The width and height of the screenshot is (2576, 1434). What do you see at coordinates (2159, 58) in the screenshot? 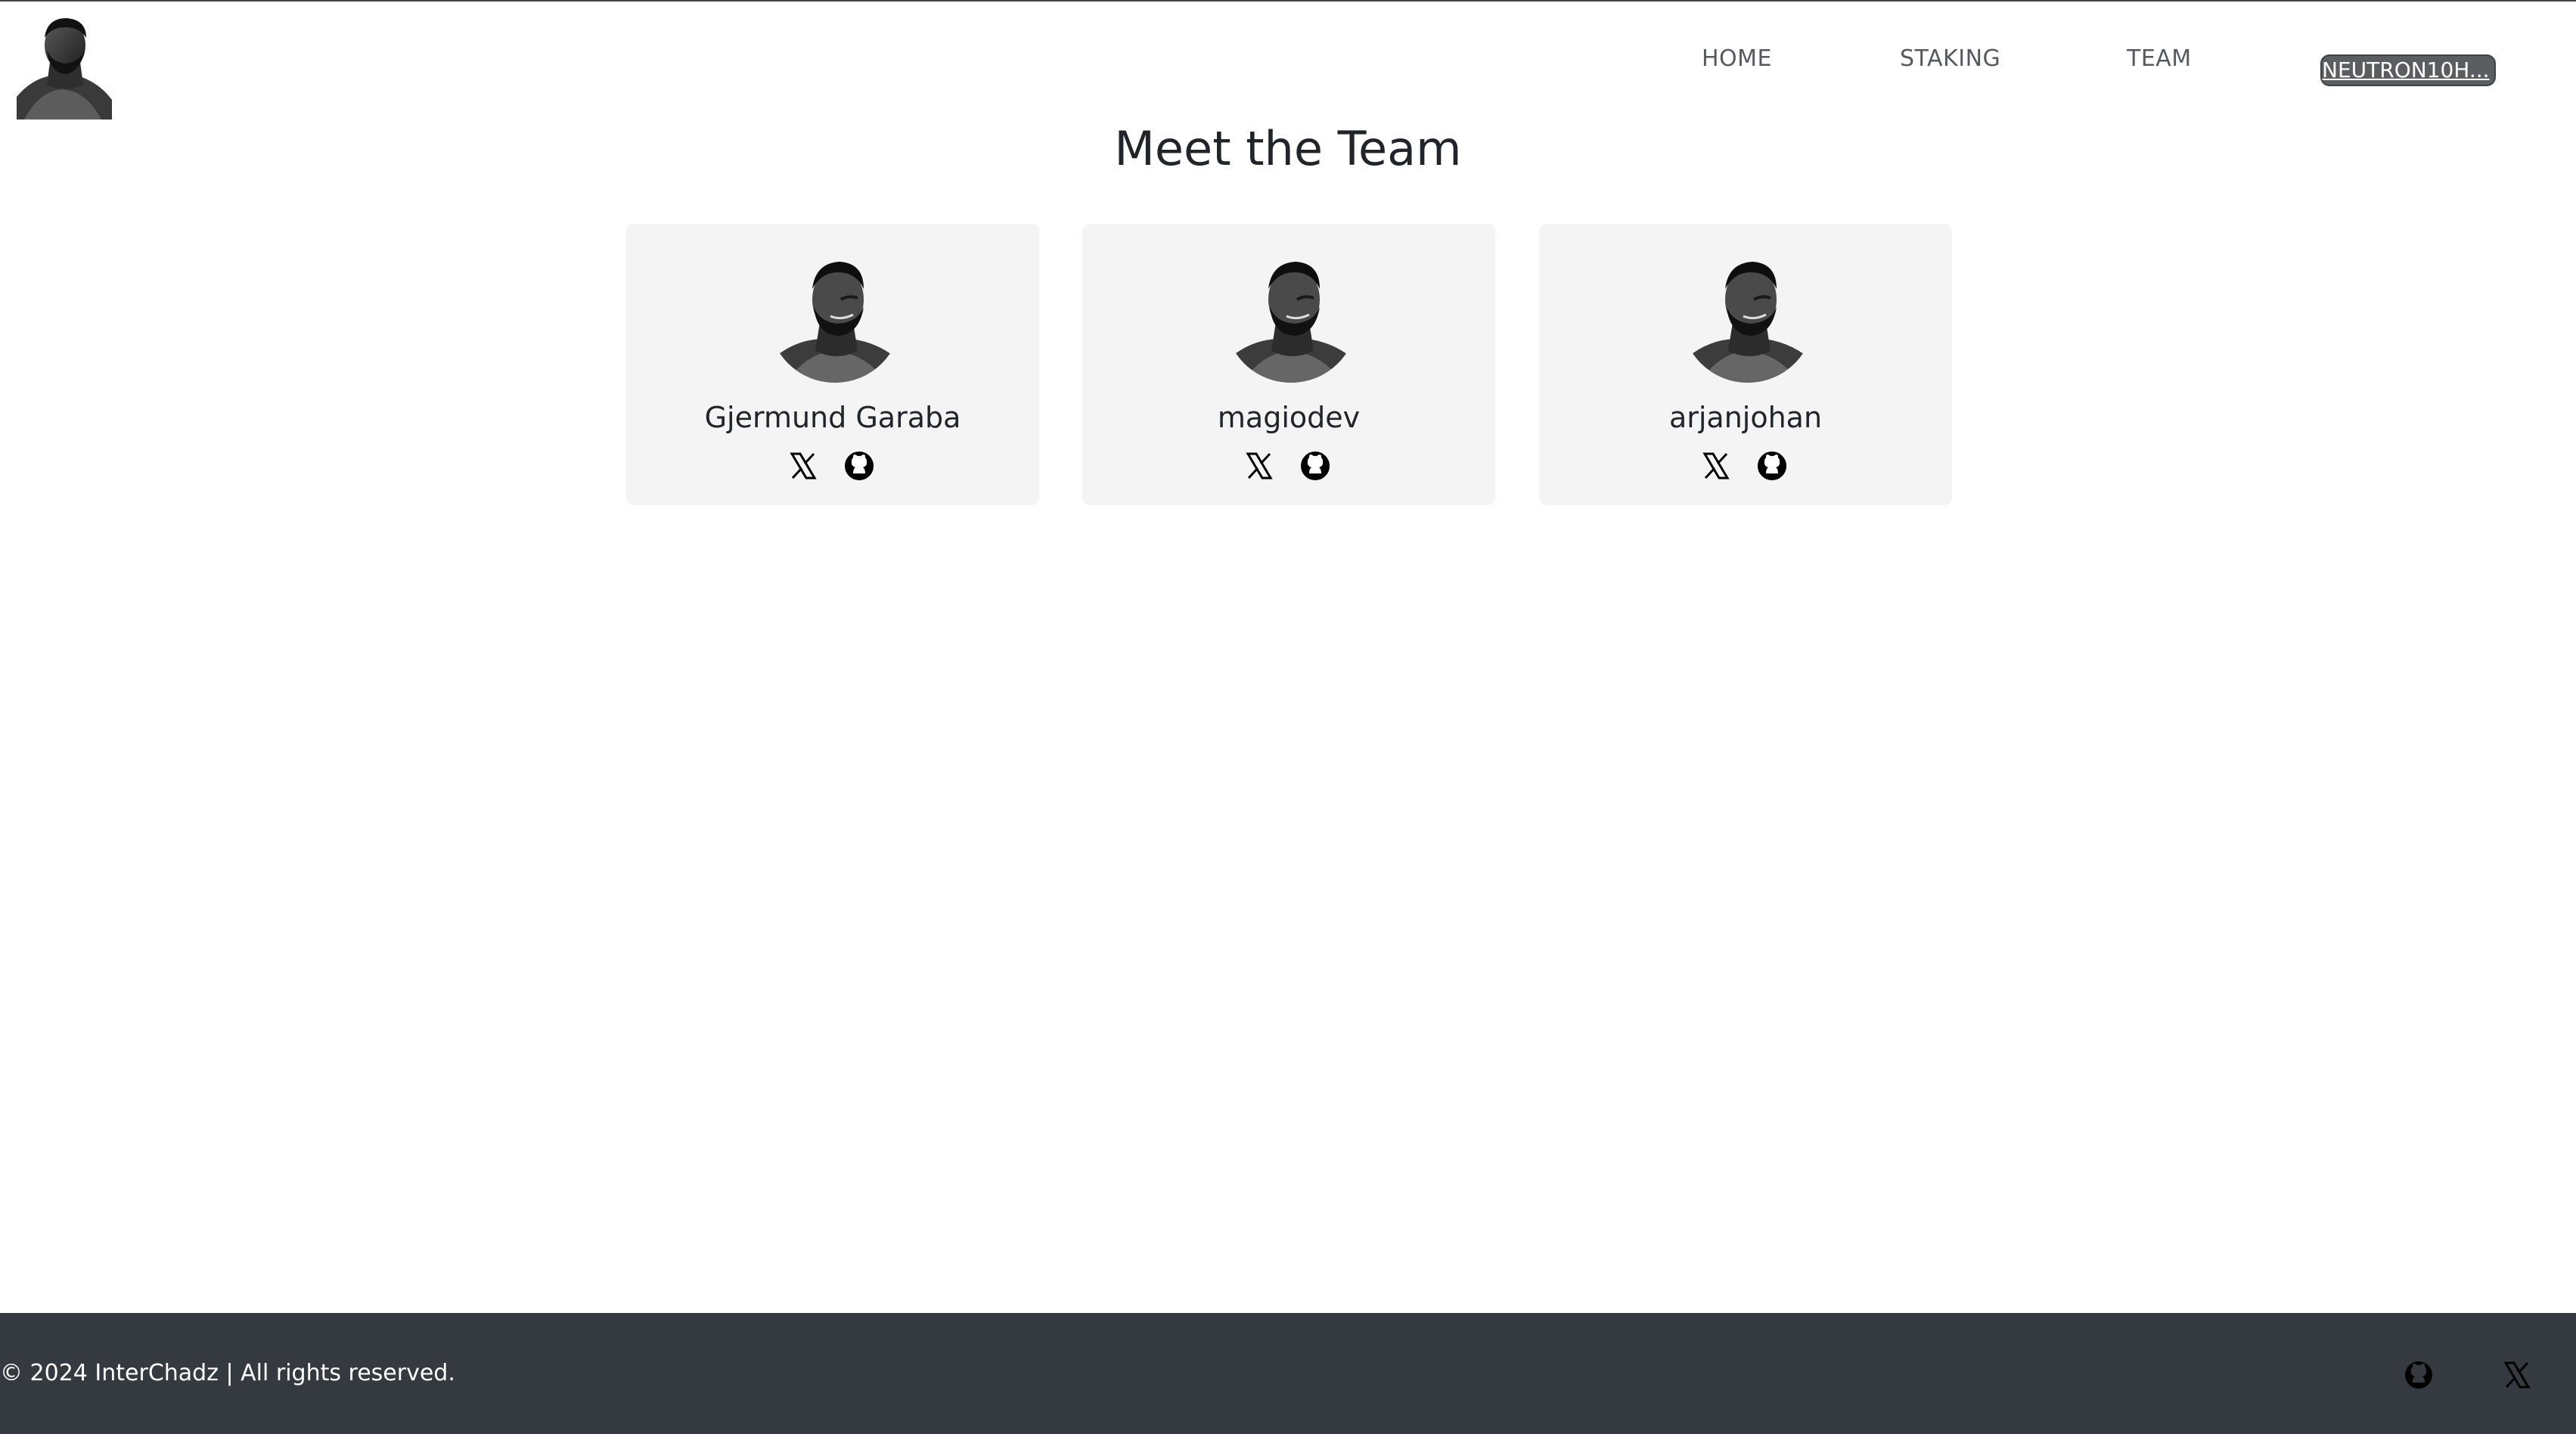
I see `nav-team: TEAM` at bounding box center [2159, 58].